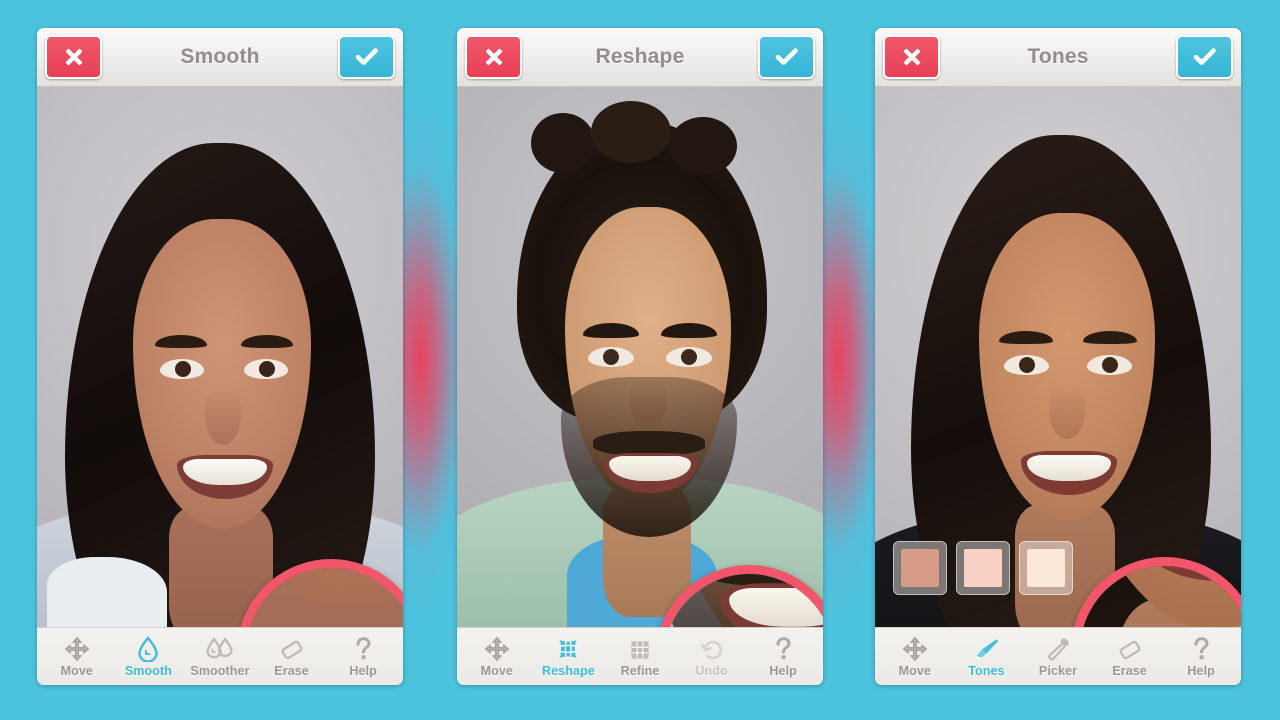  I want to click on tool-smoother: Smoother, so click(220, 656).